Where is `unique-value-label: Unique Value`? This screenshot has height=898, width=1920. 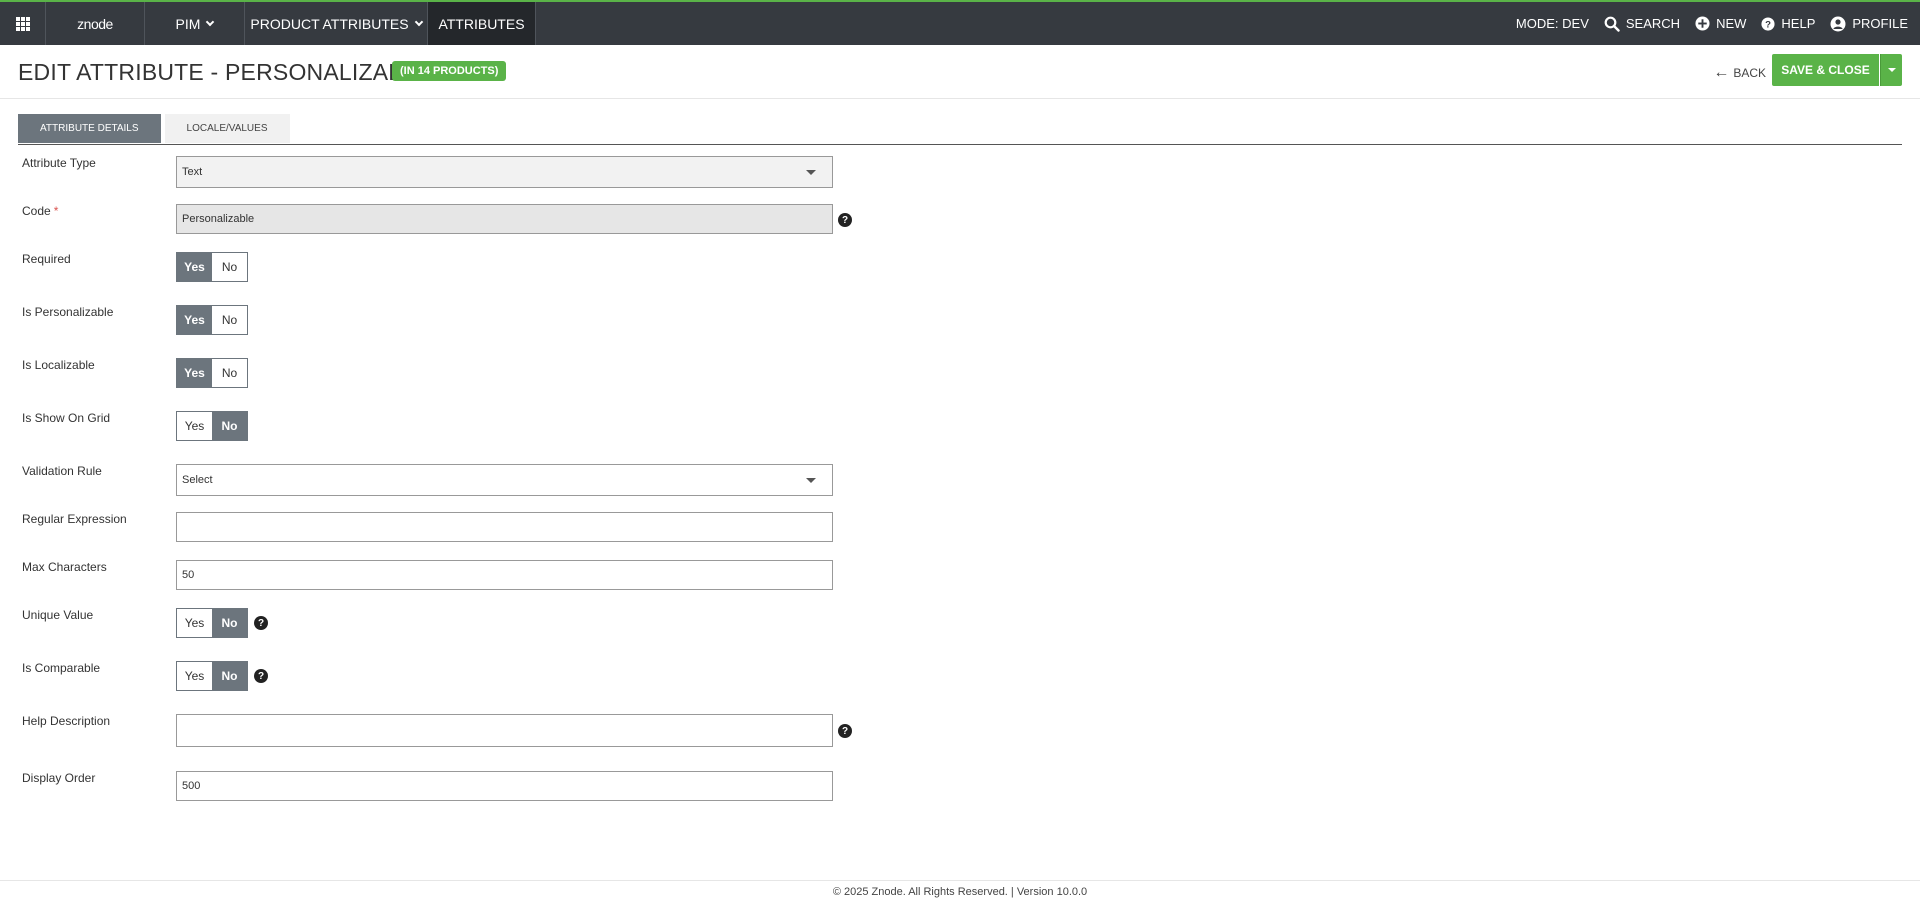
unique-value-label: Unique Value is located at coordinates (58, 615).